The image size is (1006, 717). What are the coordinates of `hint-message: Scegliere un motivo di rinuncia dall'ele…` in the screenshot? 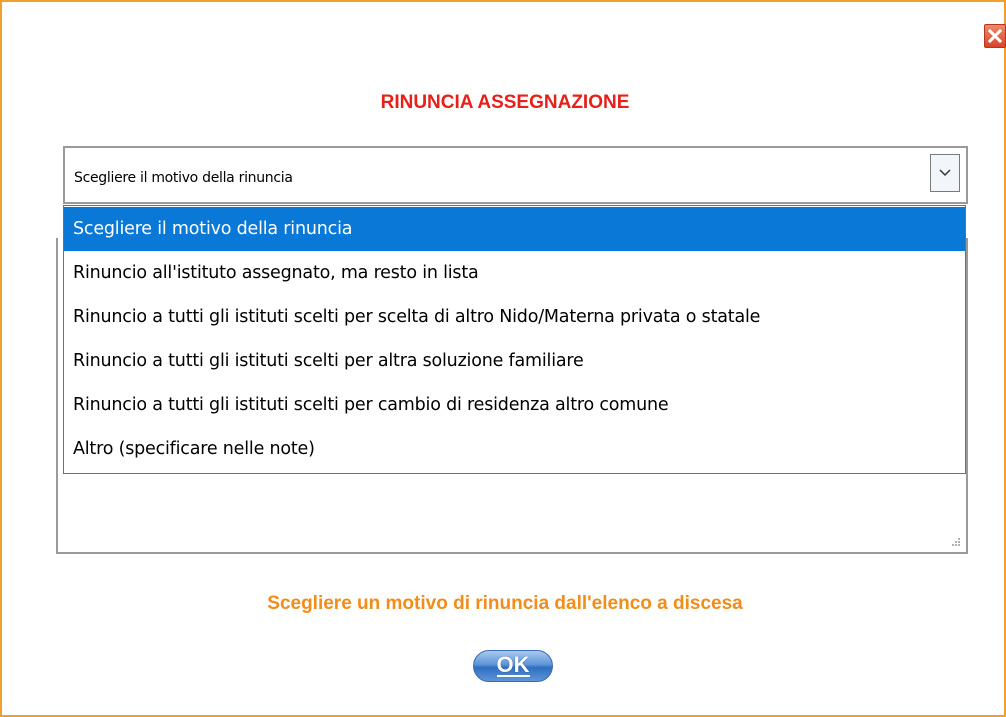 It's located at (505, 603).